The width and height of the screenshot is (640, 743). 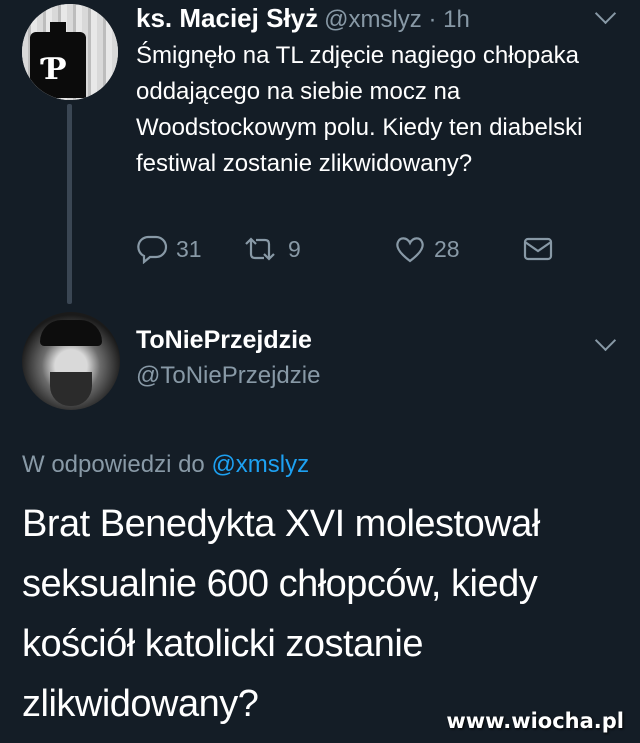 I want to click on thread-line, so click(x=69, y=204).